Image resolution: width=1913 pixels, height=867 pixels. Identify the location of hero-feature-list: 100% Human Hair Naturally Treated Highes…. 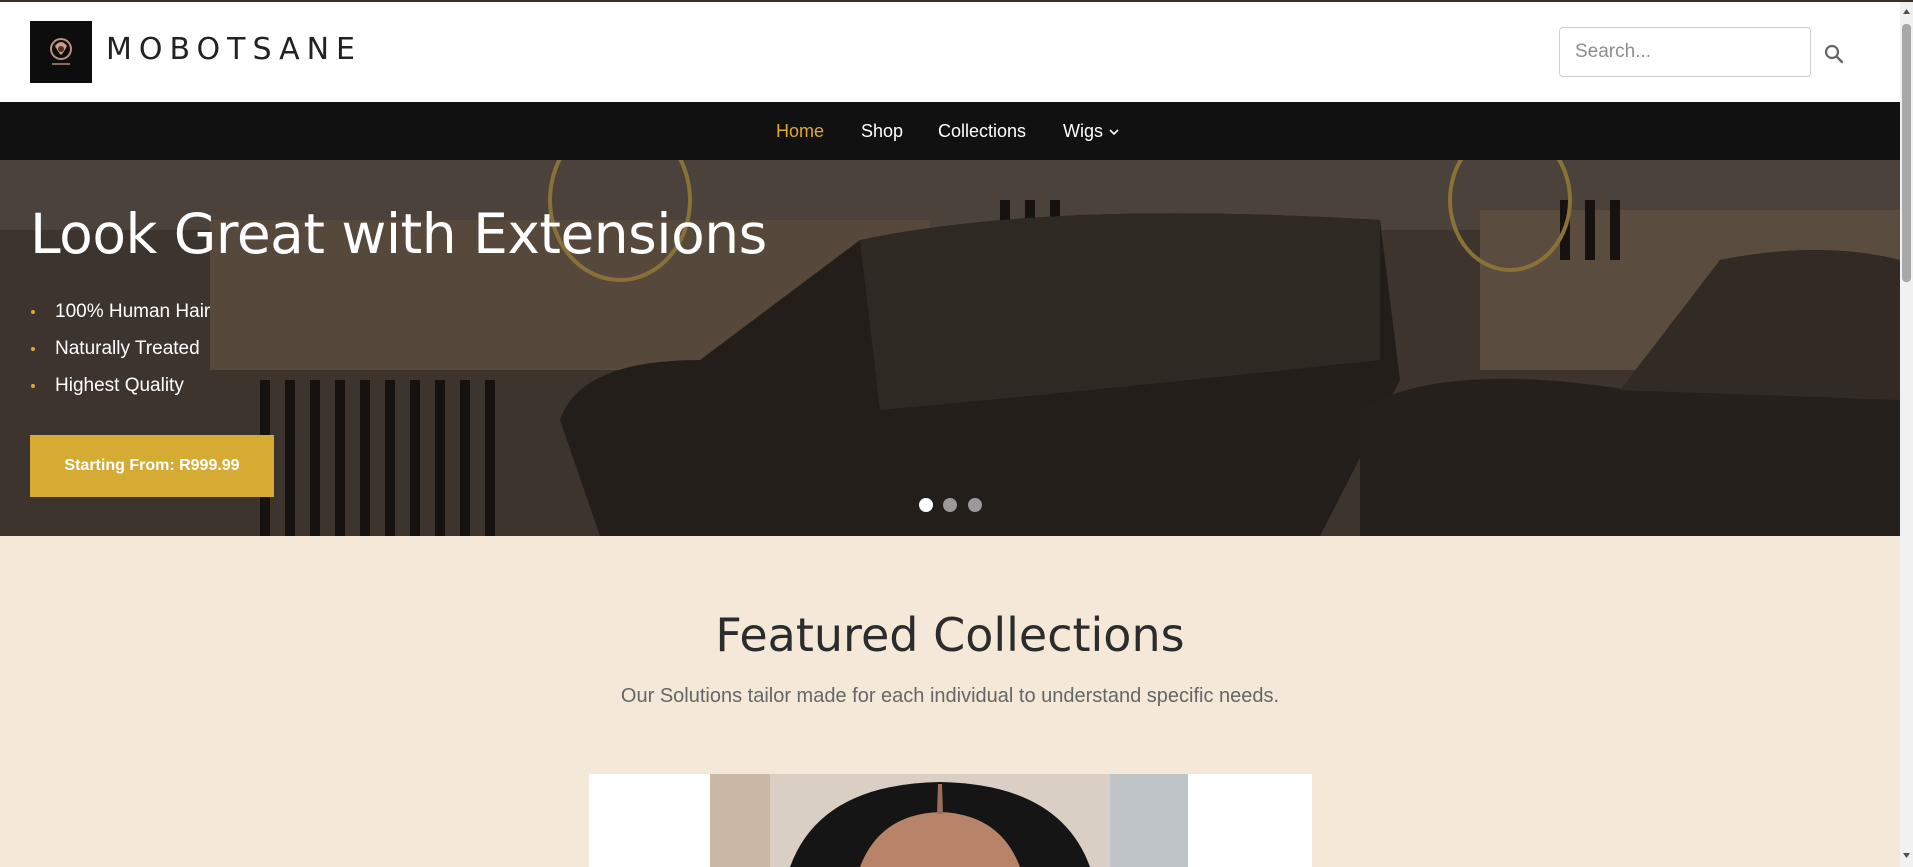
(120, 355).